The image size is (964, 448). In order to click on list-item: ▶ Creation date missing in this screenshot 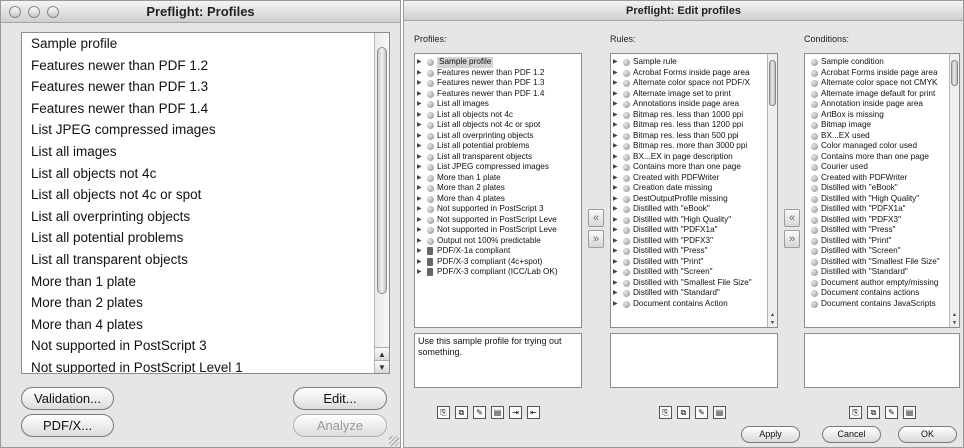, I will do `click(694, 188)`.